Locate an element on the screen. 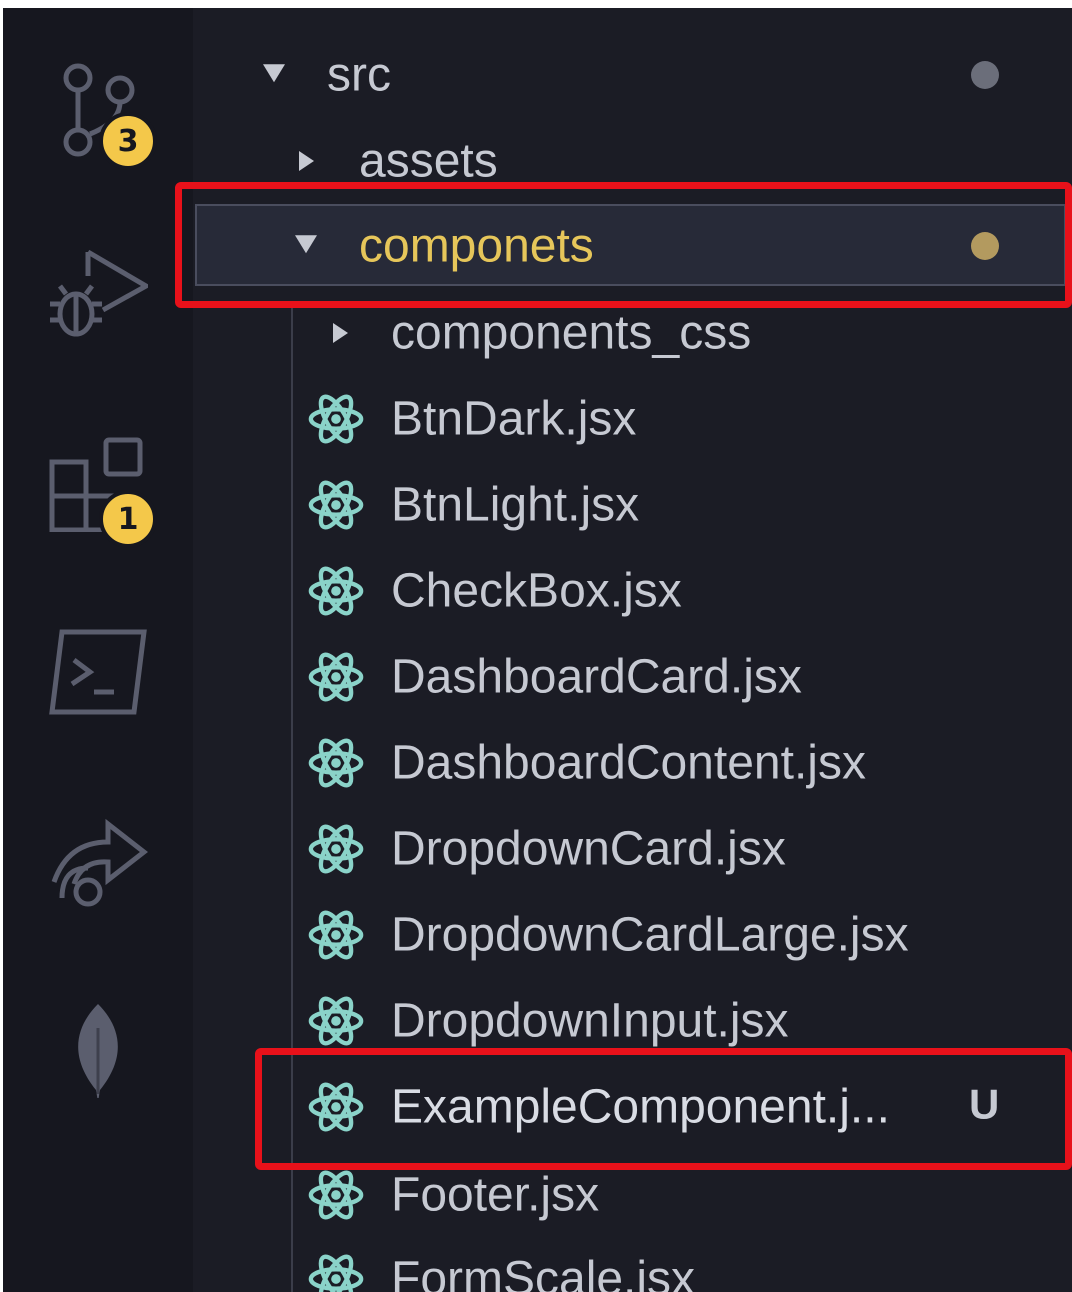  highlight-box-componets is located at coordinates (623, 245).